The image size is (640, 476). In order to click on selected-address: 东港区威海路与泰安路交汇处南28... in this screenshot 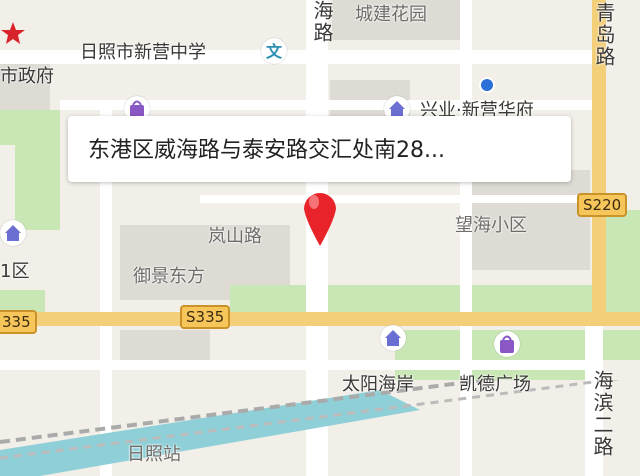, I will do `click(266, 150)`.